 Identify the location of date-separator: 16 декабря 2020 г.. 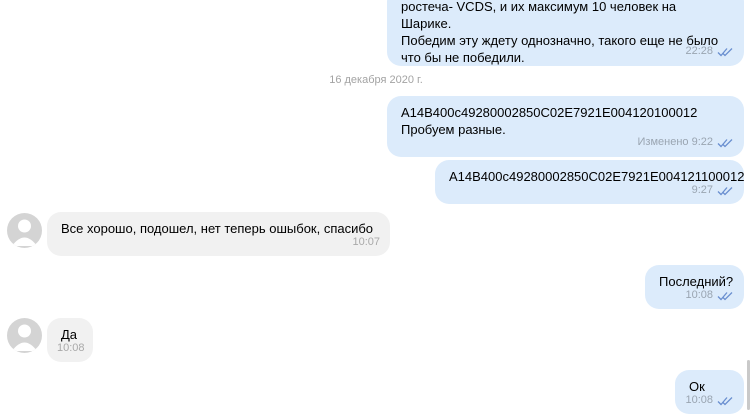
(376, 80).